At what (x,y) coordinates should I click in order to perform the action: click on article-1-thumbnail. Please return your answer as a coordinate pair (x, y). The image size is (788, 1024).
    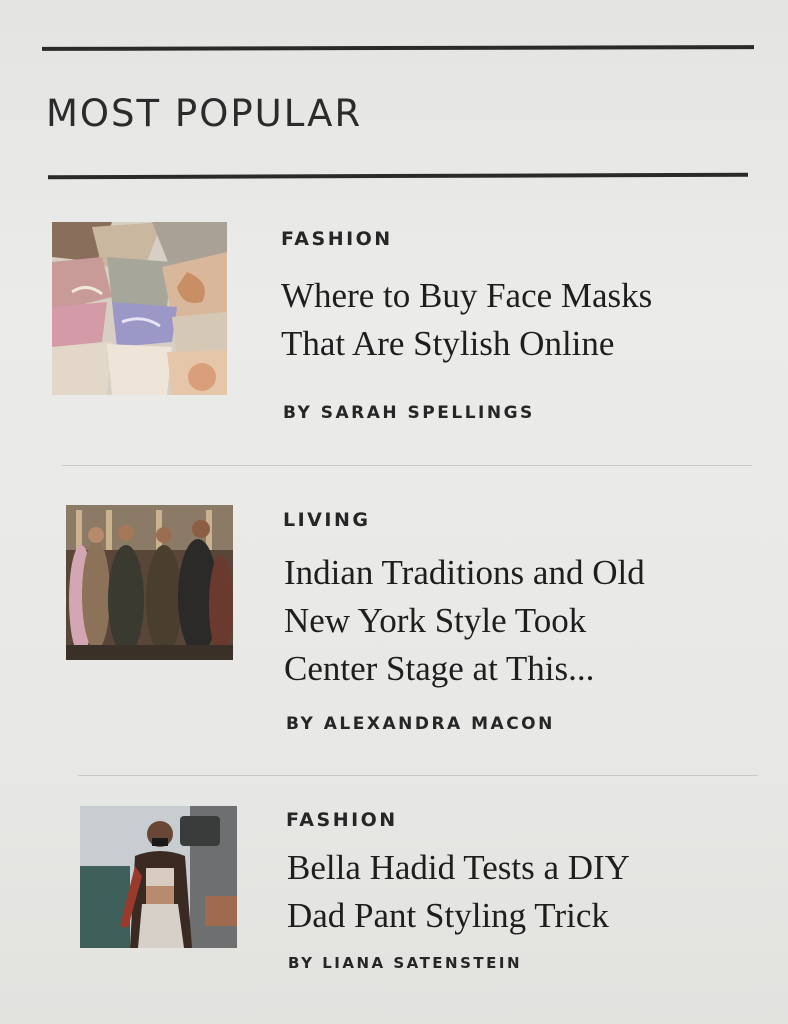
    Looking at the image, I should click on (139, 308).